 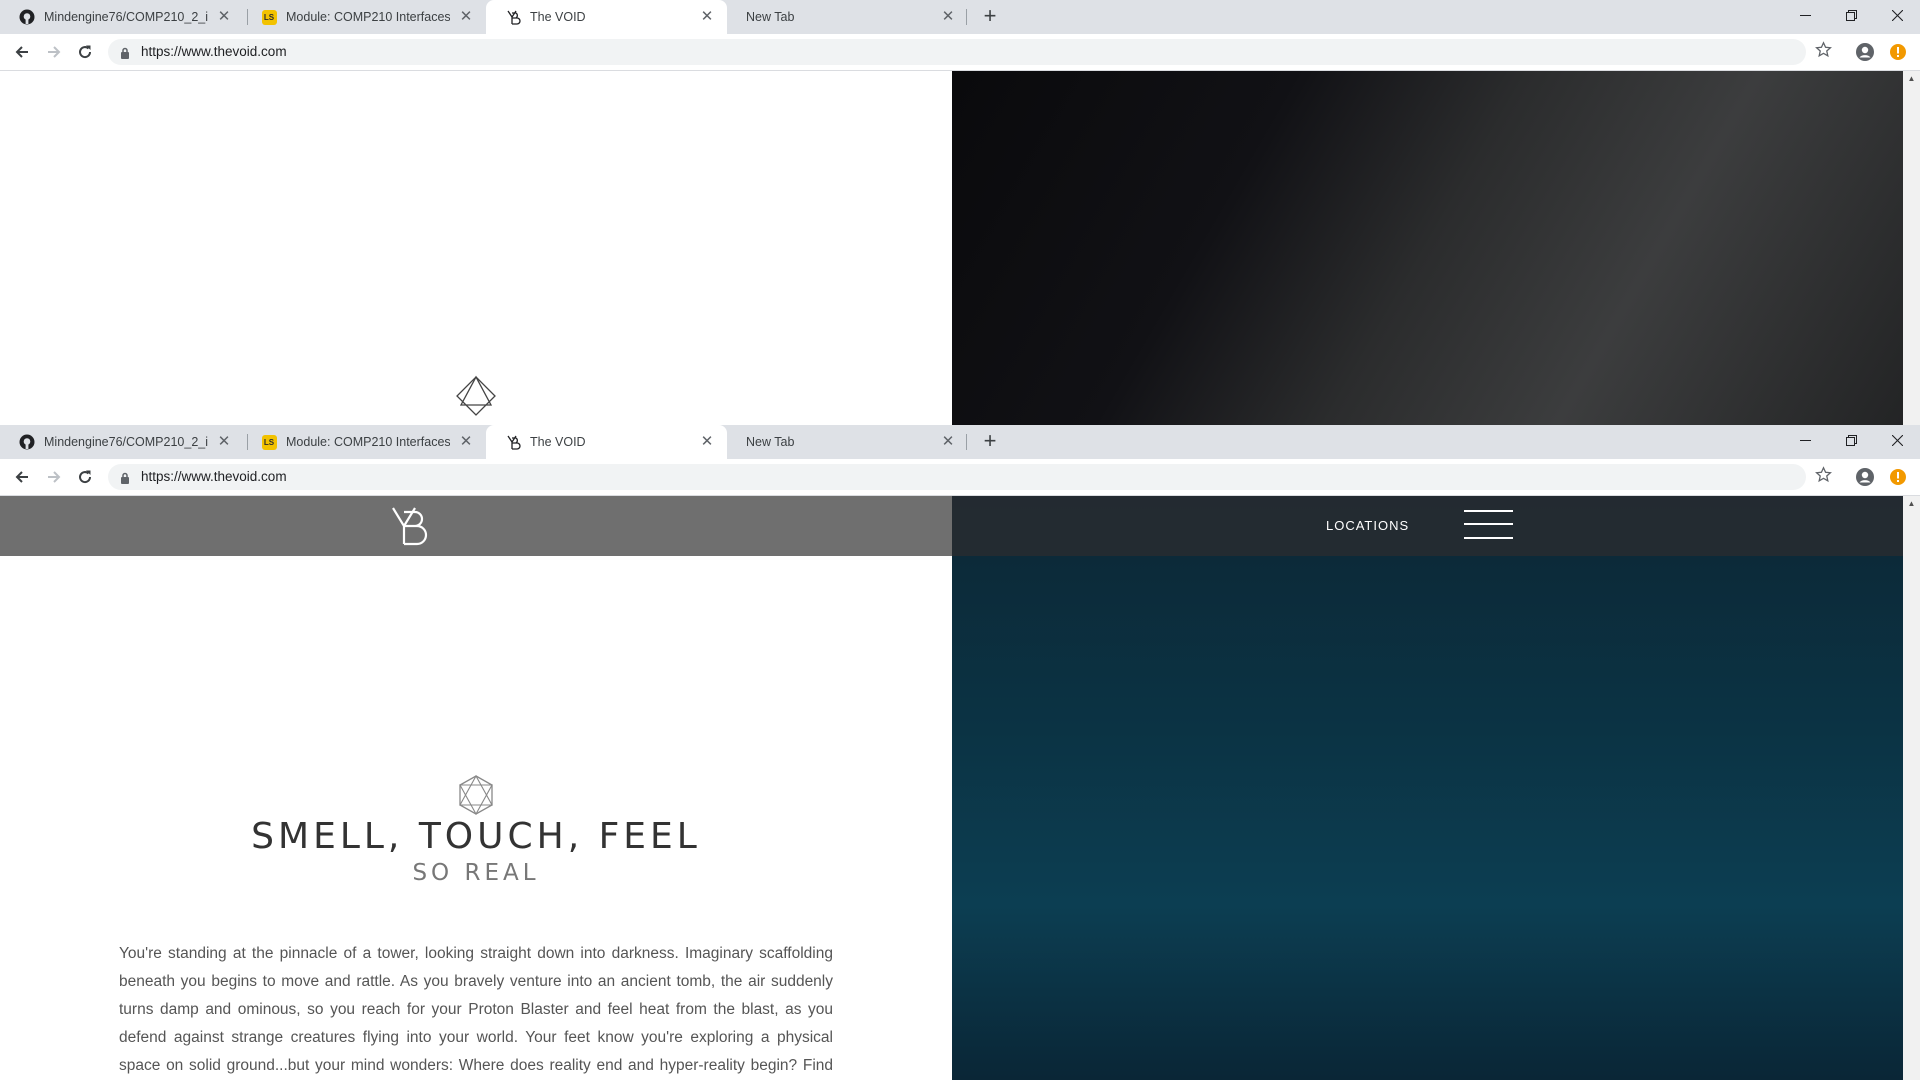 What do you see at coordinates (1427, 526) in the screenshot?
I see `site-header-right: LOCATIONS` at bounding box center [1427, 526].